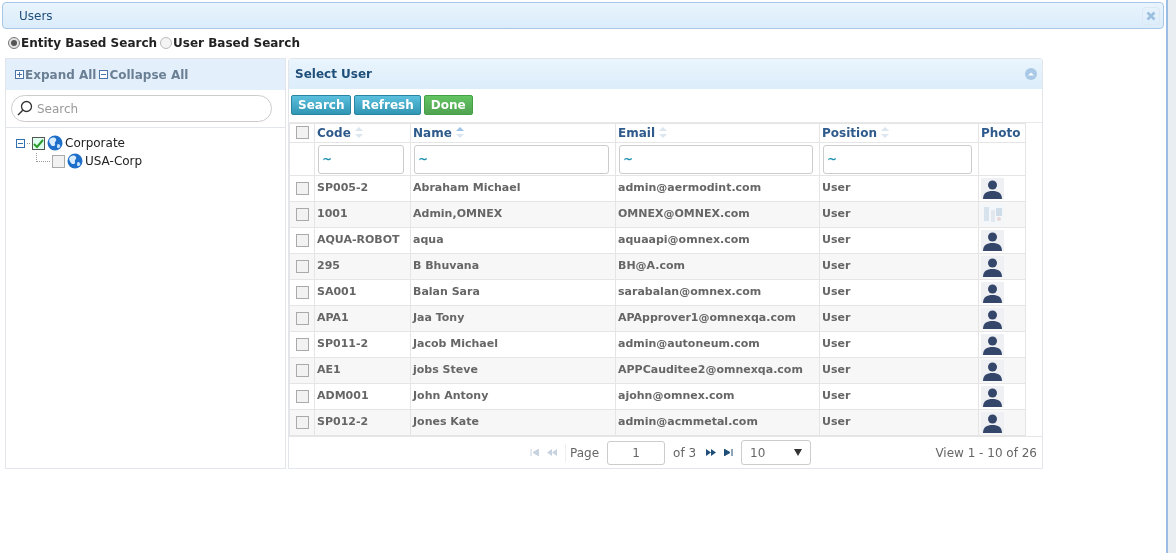 The width and height of the screenshot is (1176, 553). What do you see at coordinates (707, 318) in the screenshot?
I see `table-cell: APApprover1@omnexqa.com` at bounding box center [707, 318].